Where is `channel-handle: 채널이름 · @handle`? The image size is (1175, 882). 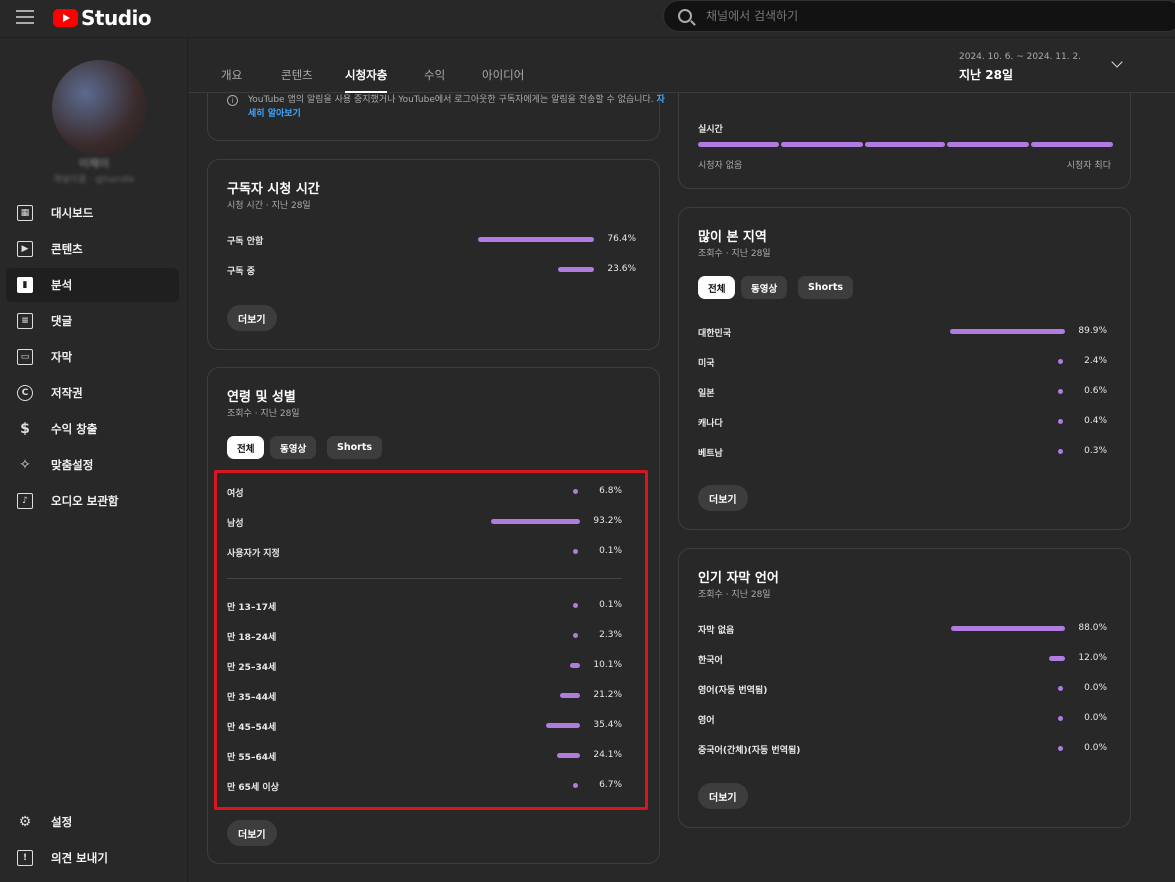 channel-handle: 채널이름 · @handle is located at coordinates (94, 180).